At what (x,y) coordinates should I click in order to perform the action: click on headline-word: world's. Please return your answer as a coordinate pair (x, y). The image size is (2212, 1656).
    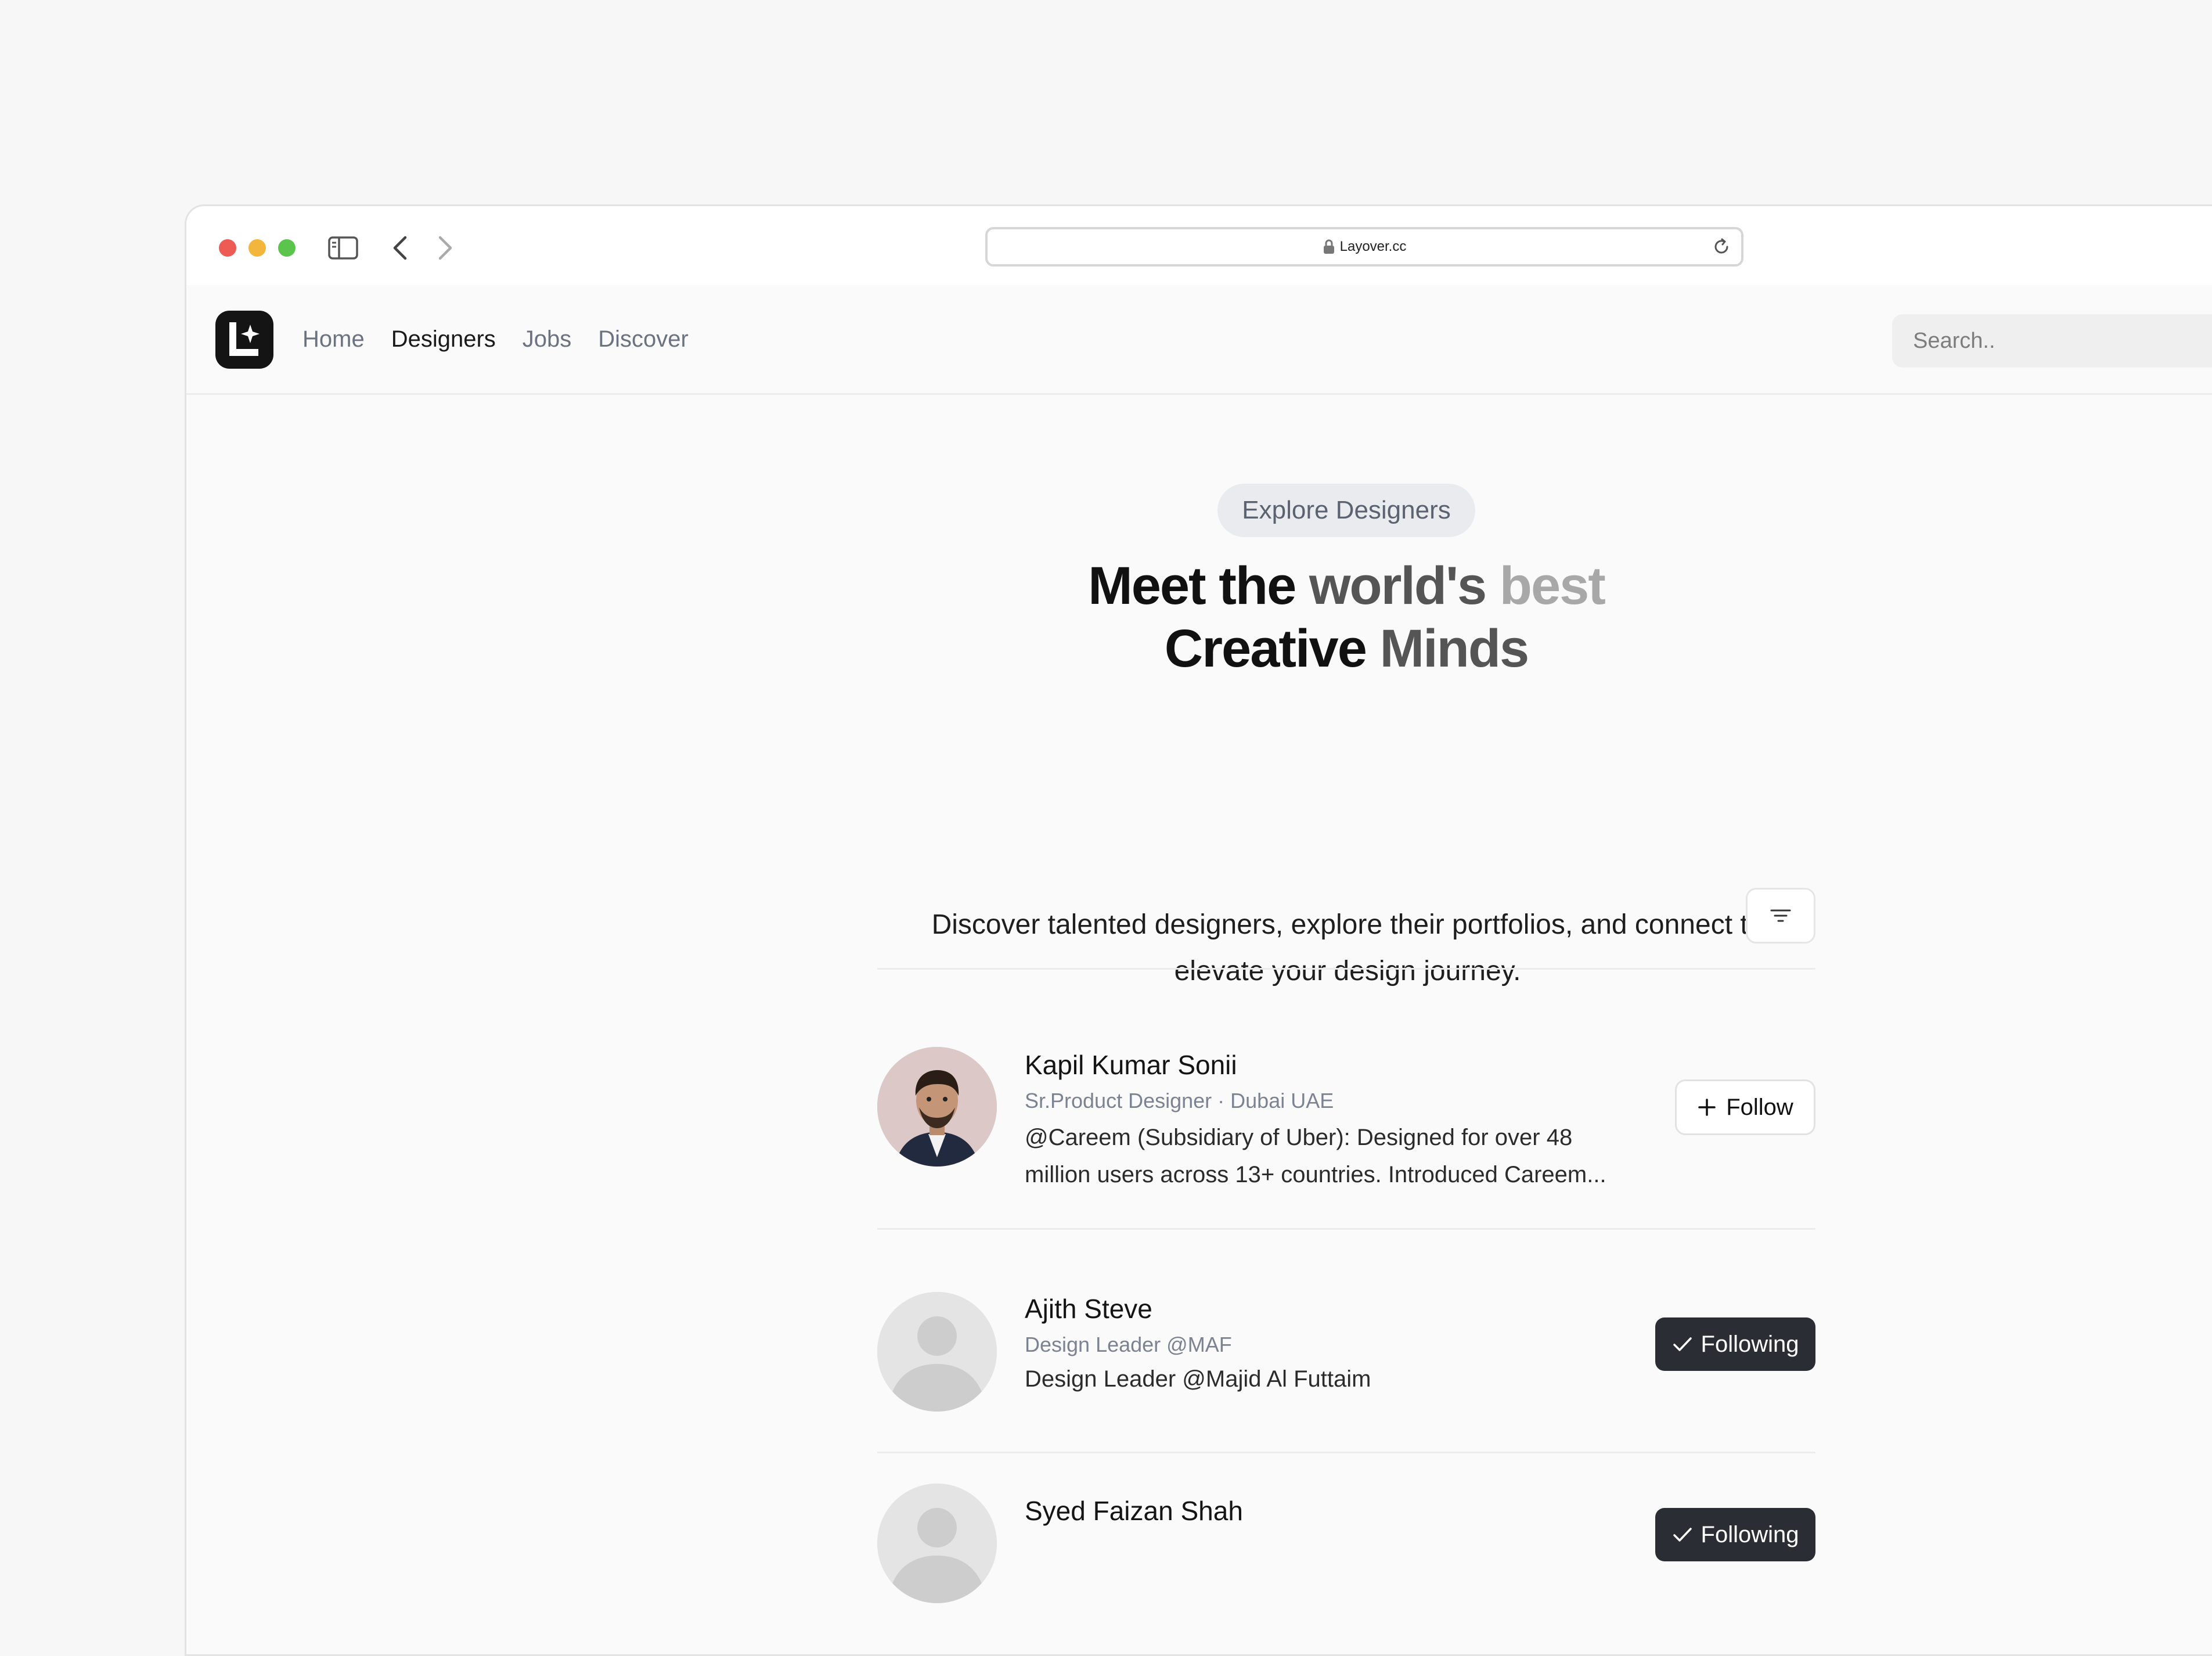
    Looking at the image, I should click on (1398, 586).